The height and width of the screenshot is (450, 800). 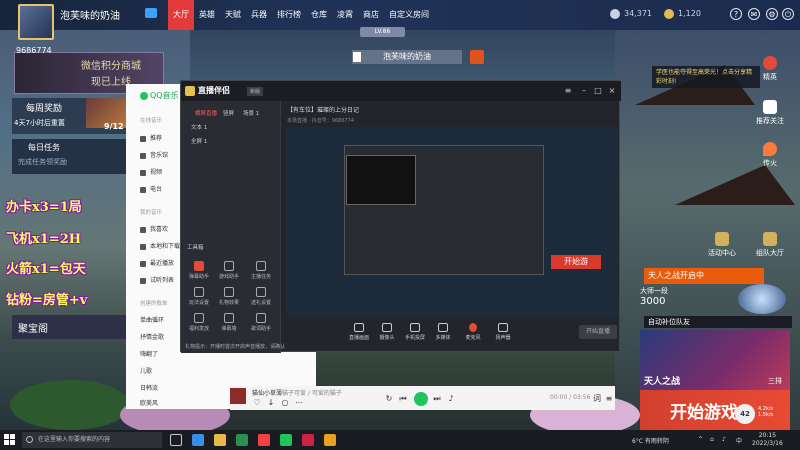 What do you see at coordinates (271, 403) in the screenshot?
I see `download-icon: ↓` at bounding box center [271, 403].